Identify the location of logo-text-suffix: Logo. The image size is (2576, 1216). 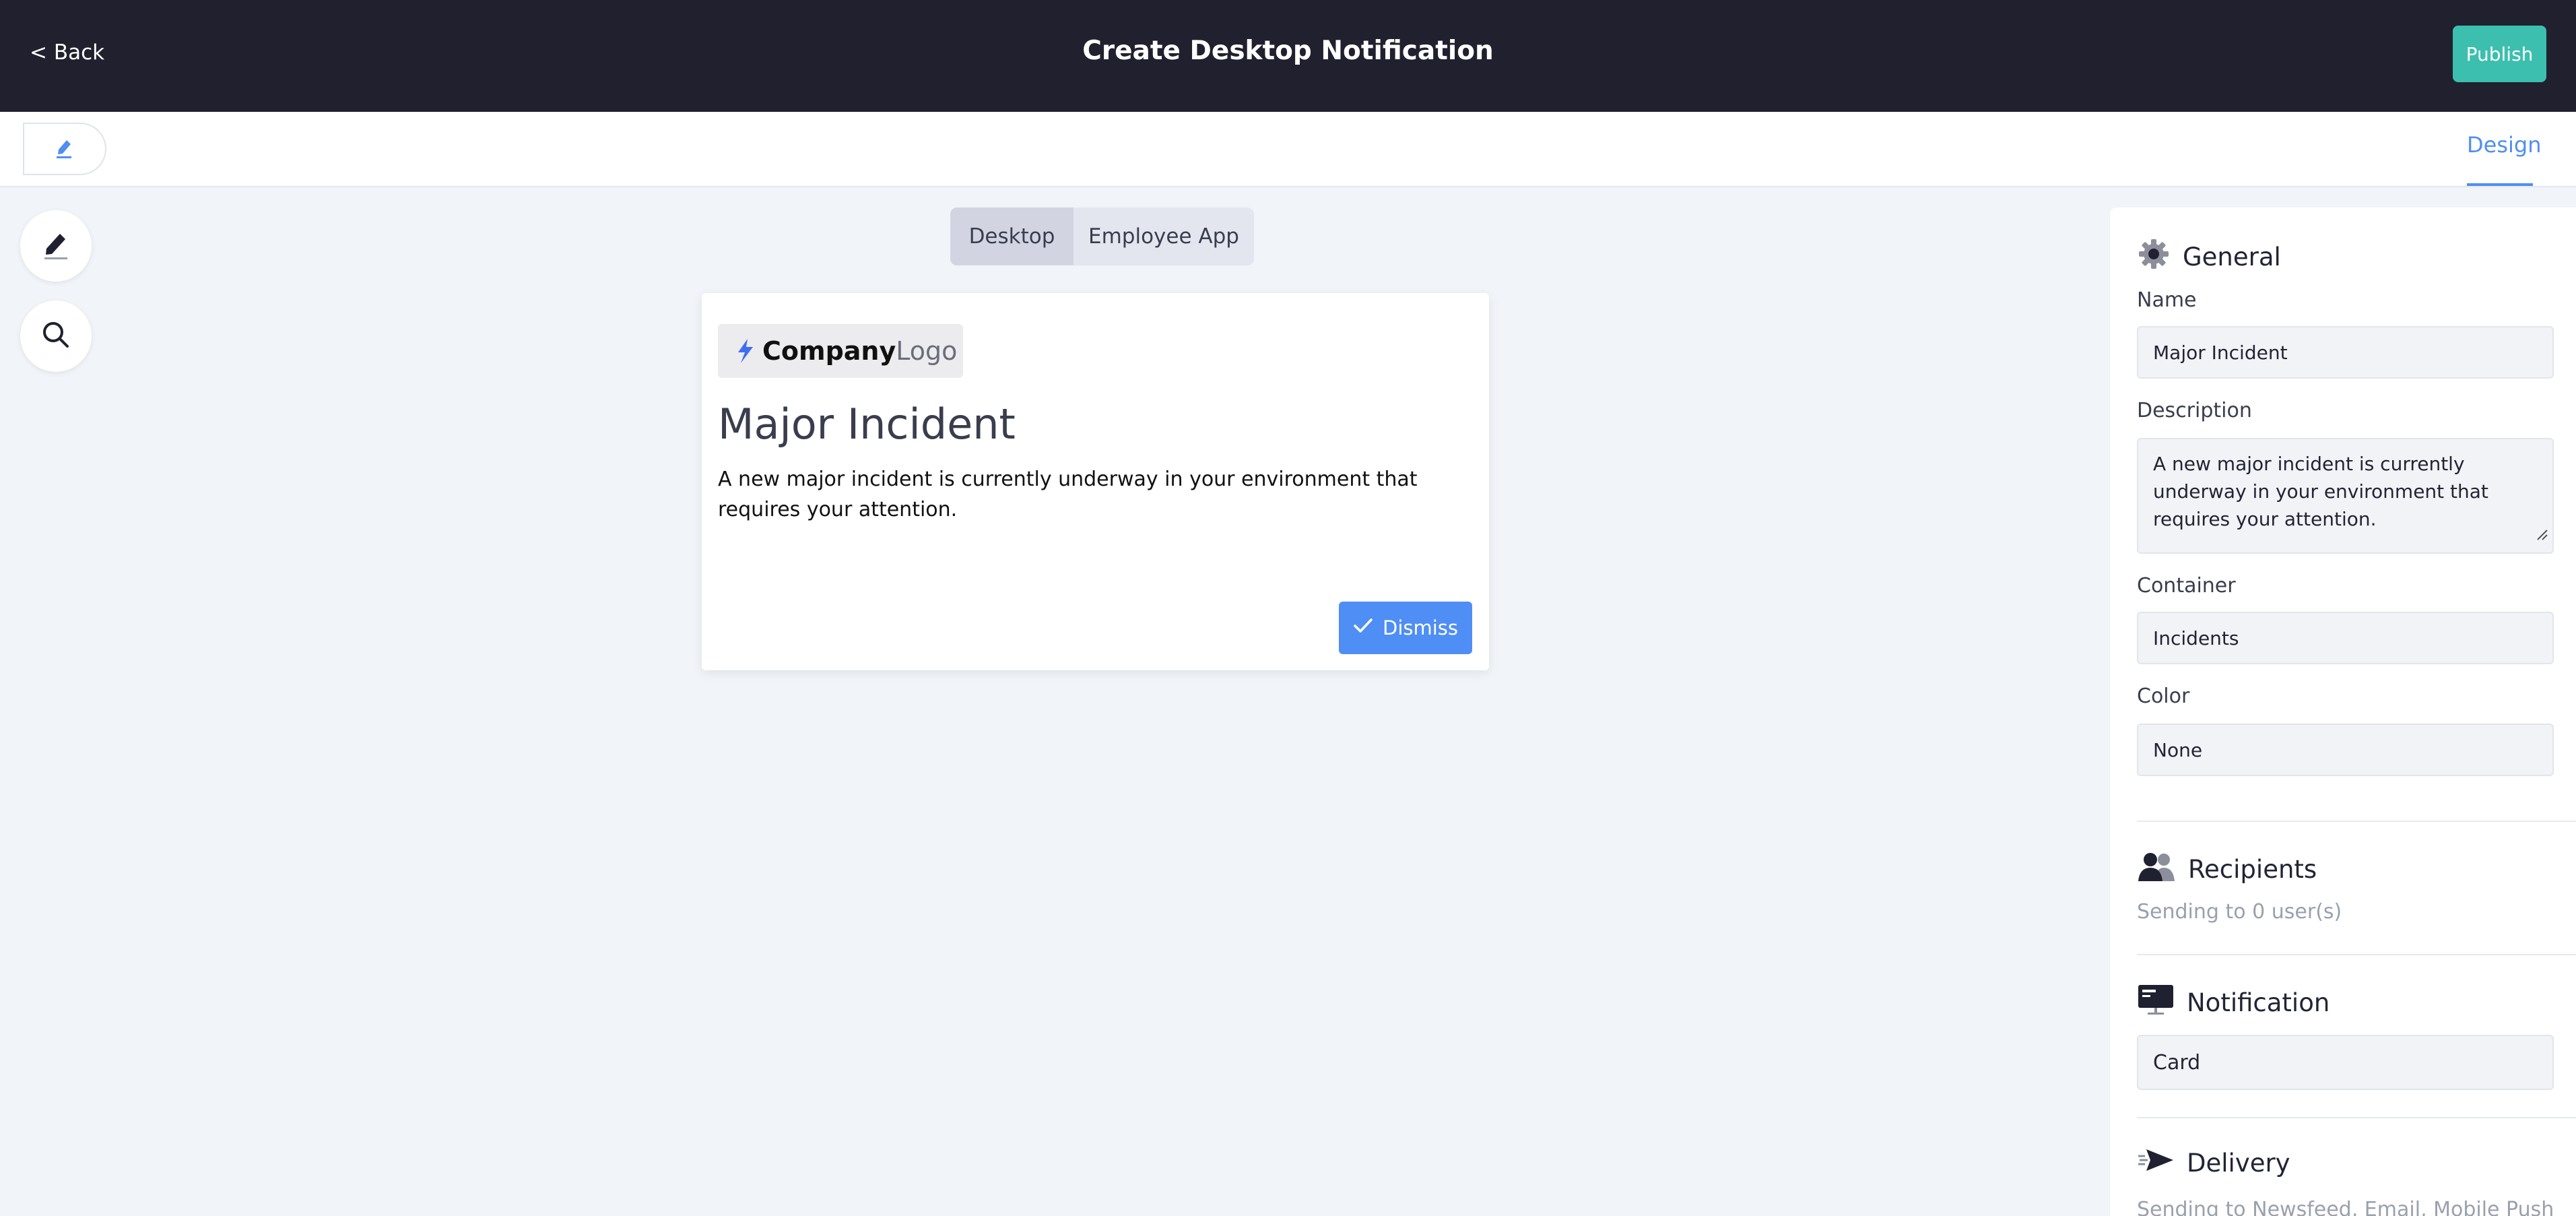
(927, 351).